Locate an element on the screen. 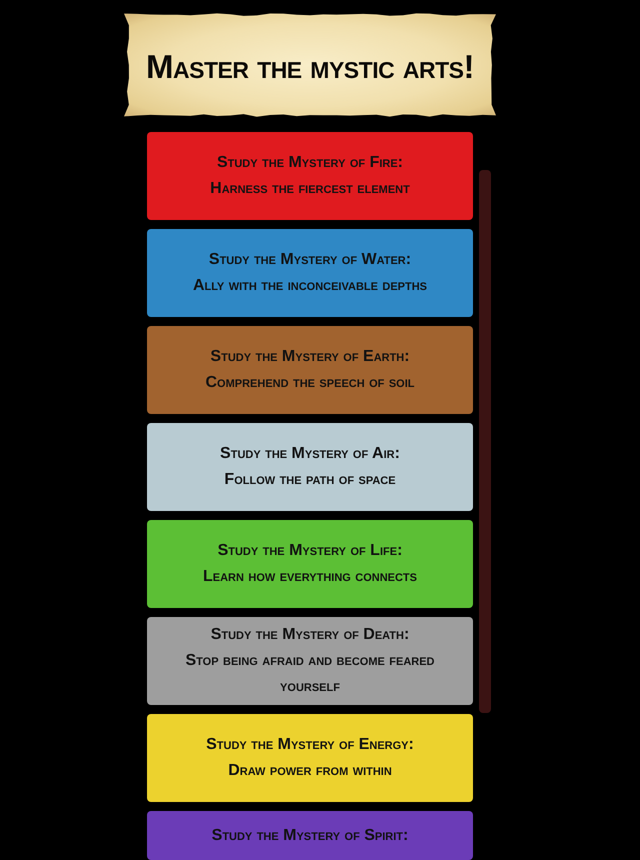 The image size is (640, 860). mystery-button: Study the Mystery of Death: Stop being afraid and become feared yourself is located at coordinates (310, 661).